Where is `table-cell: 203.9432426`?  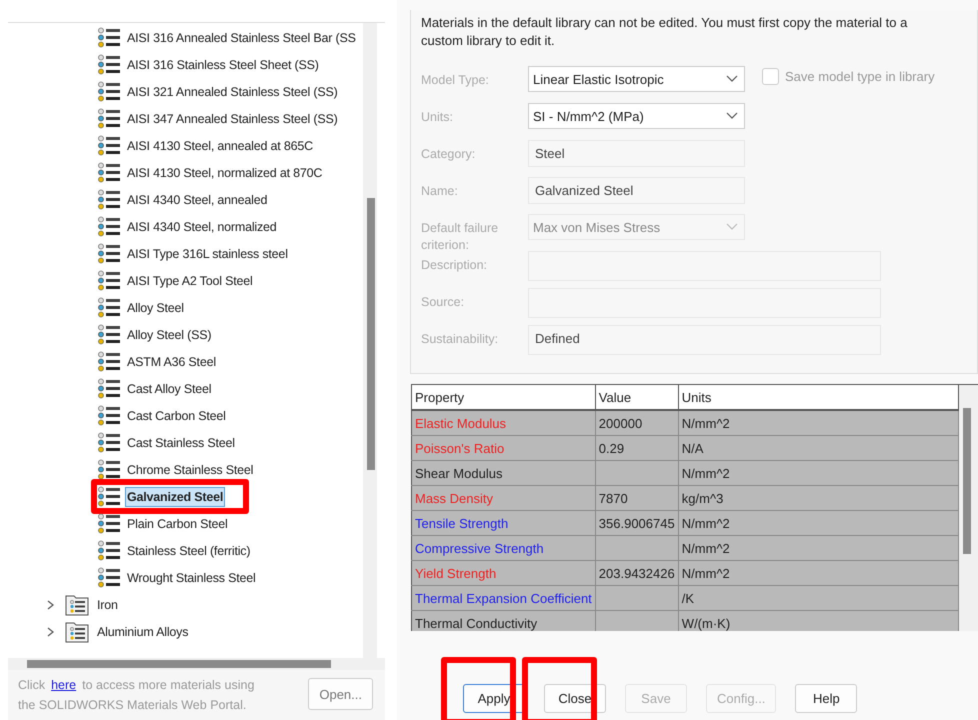 table-cell: 203.9432426 is located at coordinates (636, 573).